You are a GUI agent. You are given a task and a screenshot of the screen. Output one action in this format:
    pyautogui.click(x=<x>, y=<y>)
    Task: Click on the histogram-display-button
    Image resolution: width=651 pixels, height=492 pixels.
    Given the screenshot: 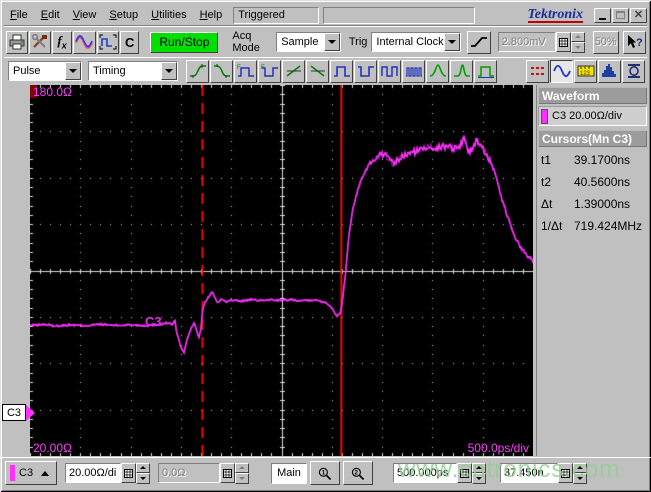 What is the action you would take?
    pyautogui.click(x=609, y=71)
    